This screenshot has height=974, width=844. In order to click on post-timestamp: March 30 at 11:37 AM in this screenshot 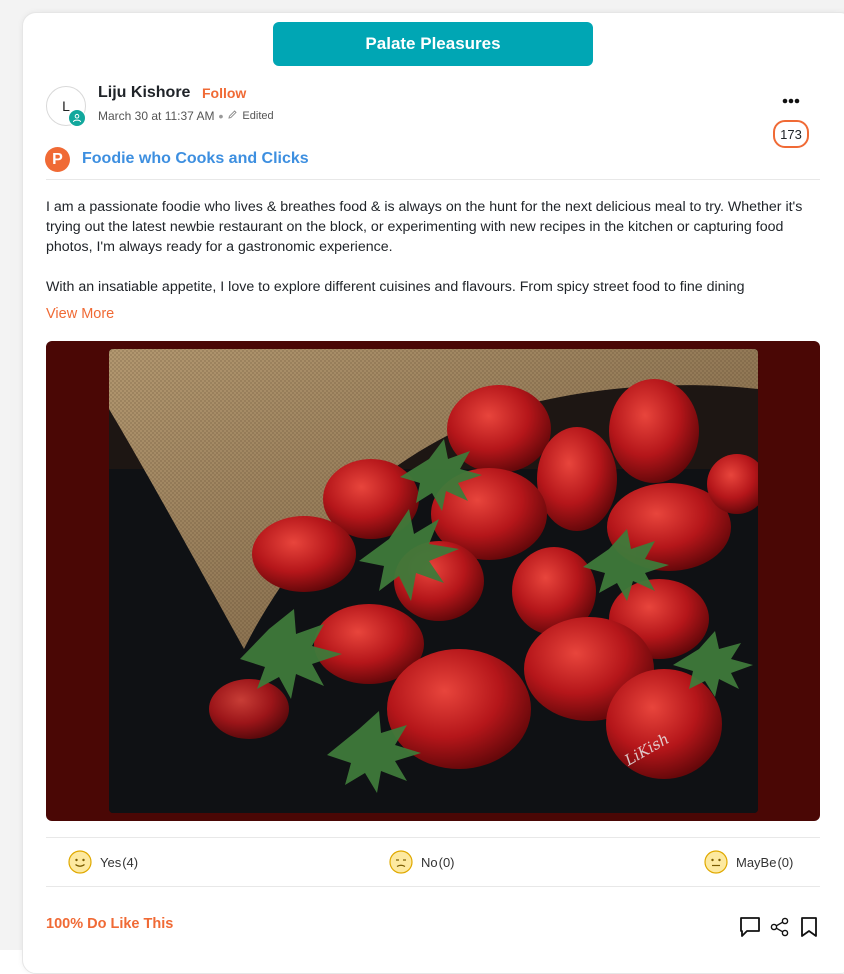, I will do `click(156, 116)`.